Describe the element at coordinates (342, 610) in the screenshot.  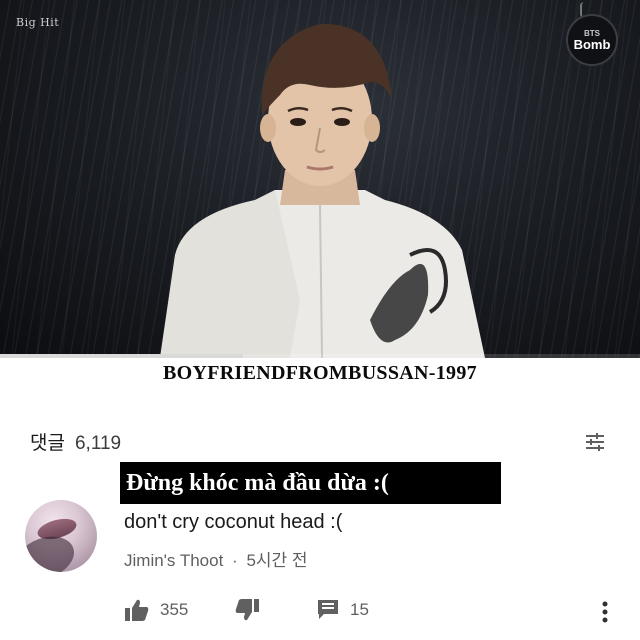
I see `reply-button: 15` at that location.